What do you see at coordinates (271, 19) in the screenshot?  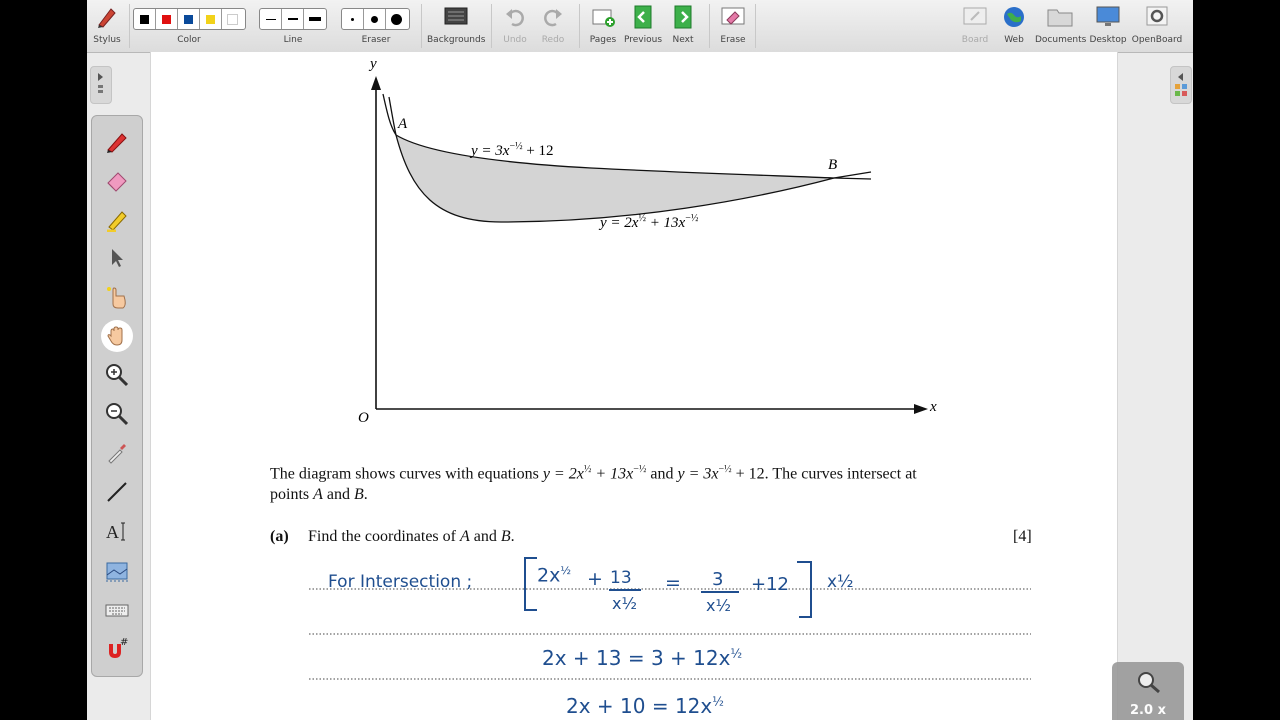 I see `line-thin-option` at bounding box center [271, 19].